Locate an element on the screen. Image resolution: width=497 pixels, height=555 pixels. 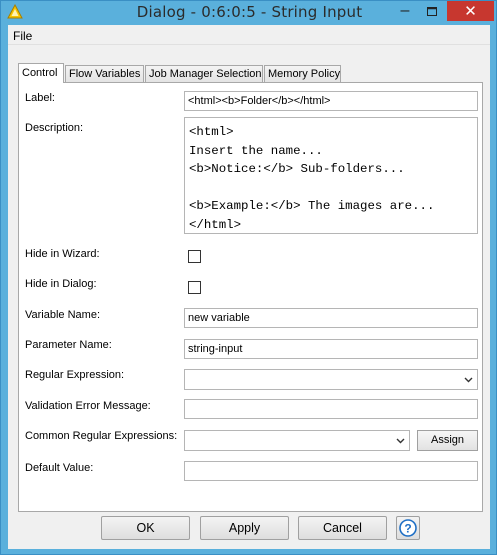
validation-error-caption: Validation Error Message: is located at coordinates (88, 406).